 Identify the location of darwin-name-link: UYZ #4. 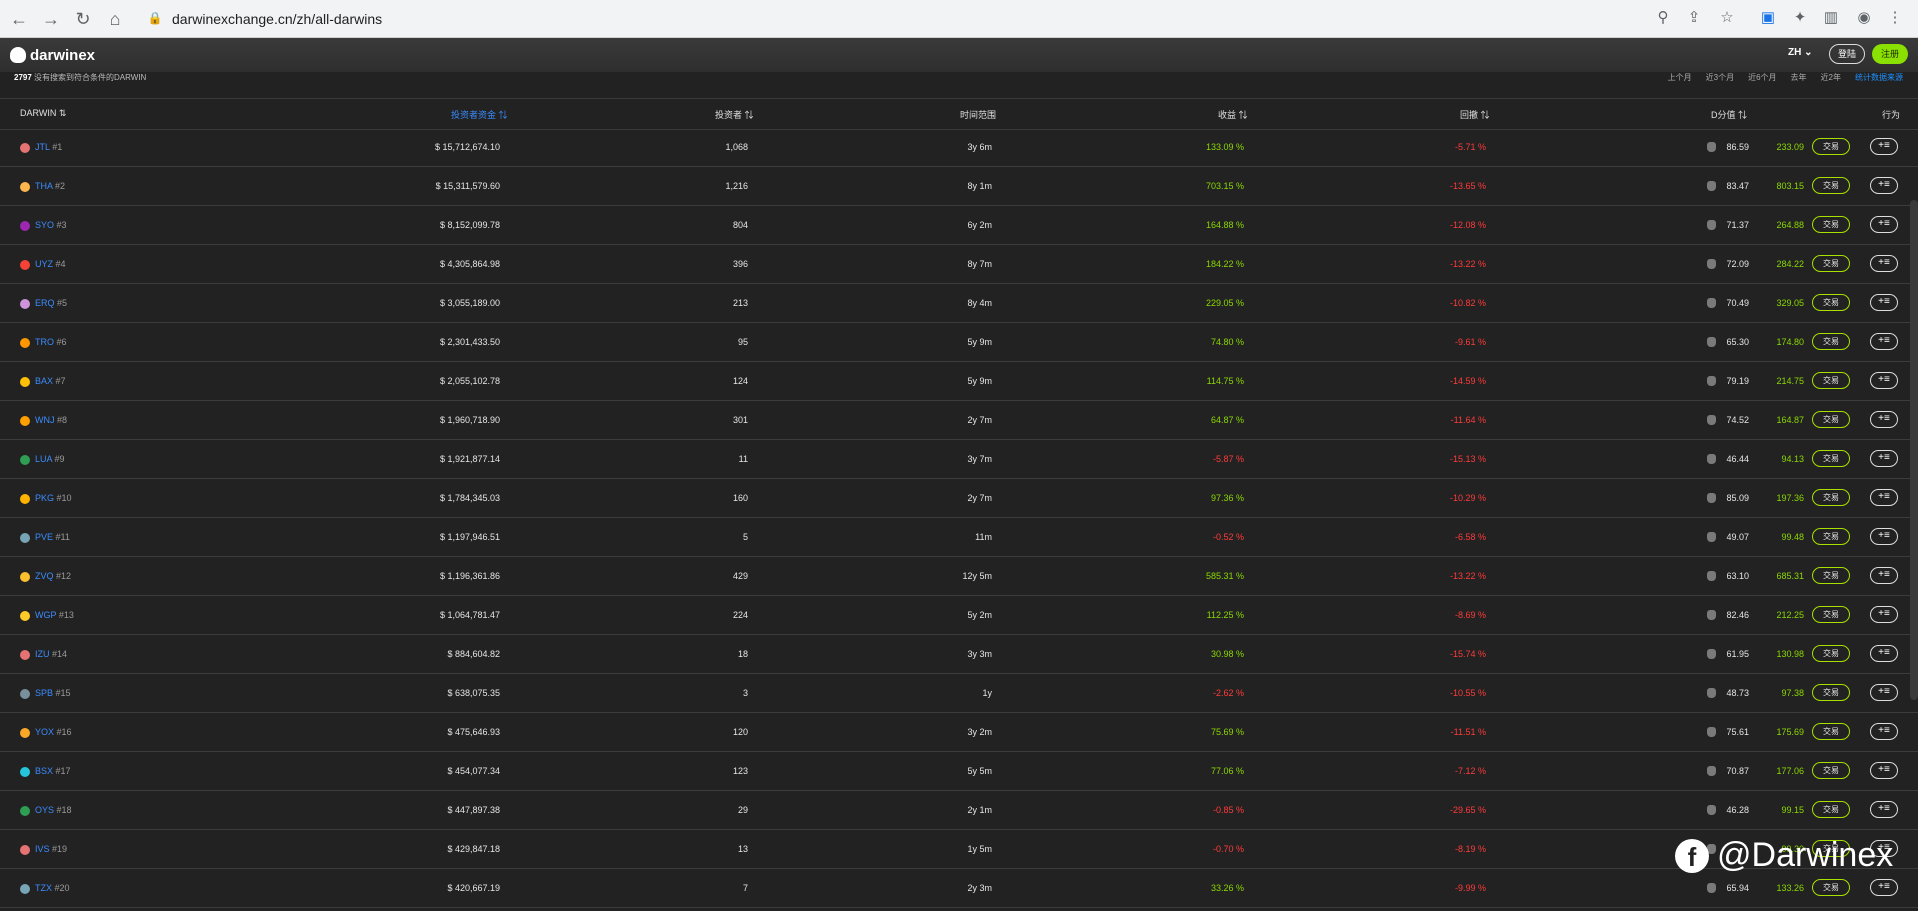
(50, 264).